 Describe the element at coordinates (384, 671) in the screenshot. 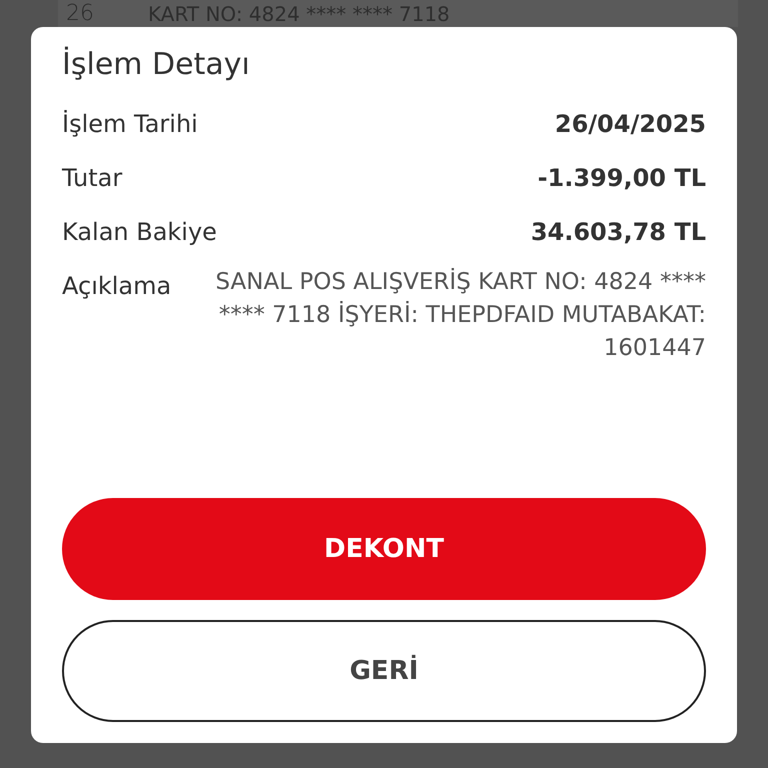

I see `back-button: GERİ` at that location.